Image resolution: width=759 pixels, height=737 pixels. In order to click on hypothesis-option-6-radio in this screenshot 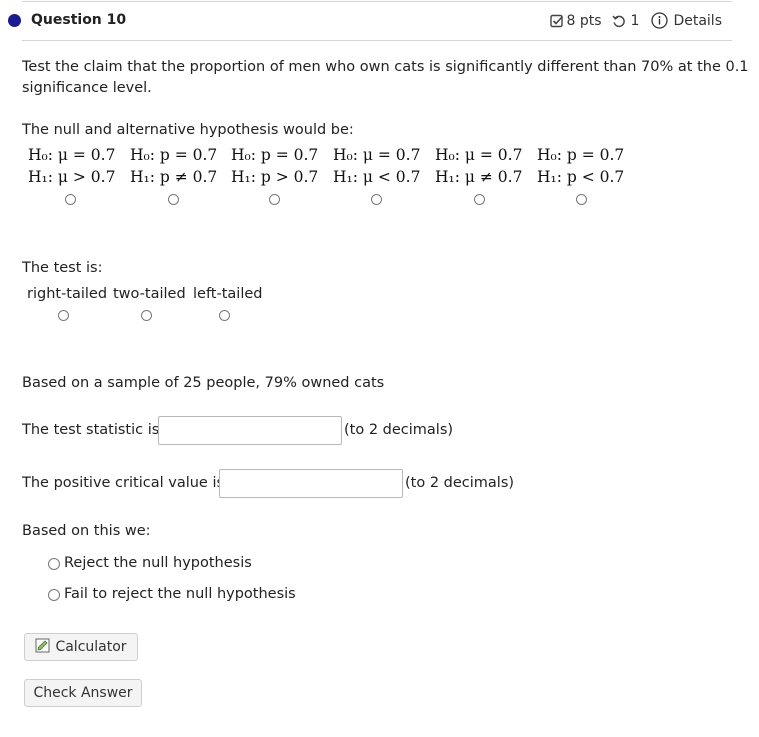, I will do `click(581, 199)`.